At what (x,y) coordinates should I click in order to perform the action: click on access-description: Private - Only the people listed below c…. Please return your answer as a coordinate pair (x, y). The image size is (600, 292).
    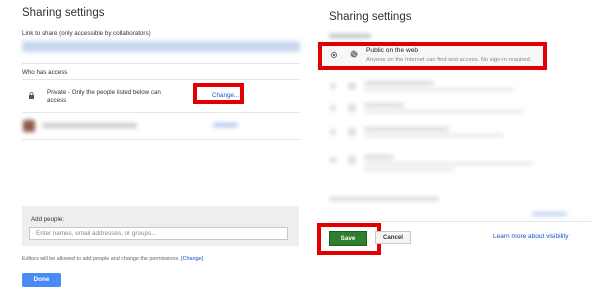
    Looking at the image, I should click on (127, 97).